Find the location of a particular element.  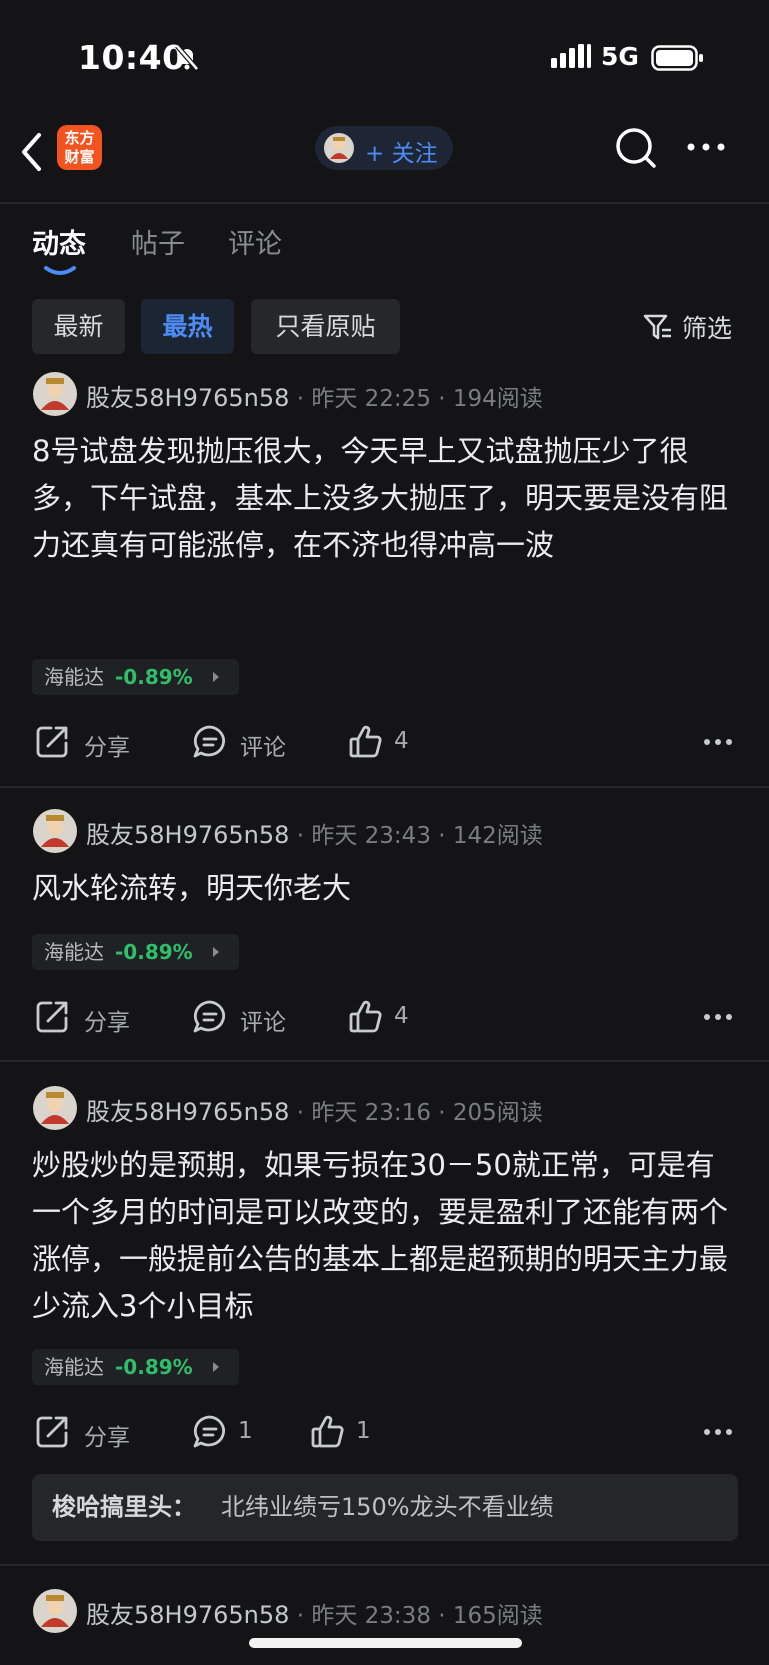

top-comment: 梭哈搞里头： 北纬业绩亏150%龙头不看业绩 is located at coordinates (385, 1507).